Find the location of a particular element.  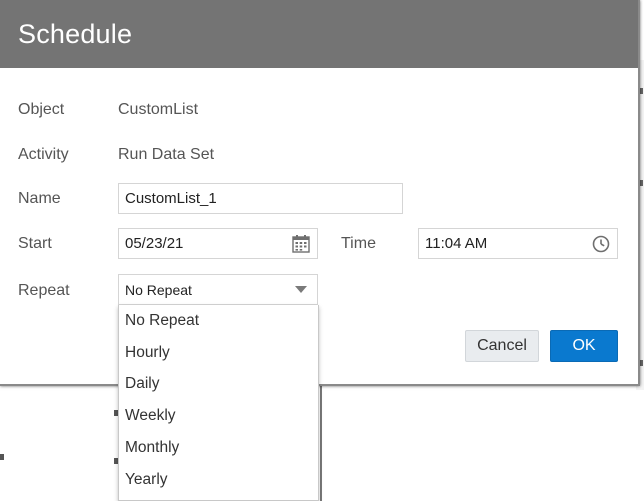

dialog-title: Schedule is located at coordinates (75, 33).